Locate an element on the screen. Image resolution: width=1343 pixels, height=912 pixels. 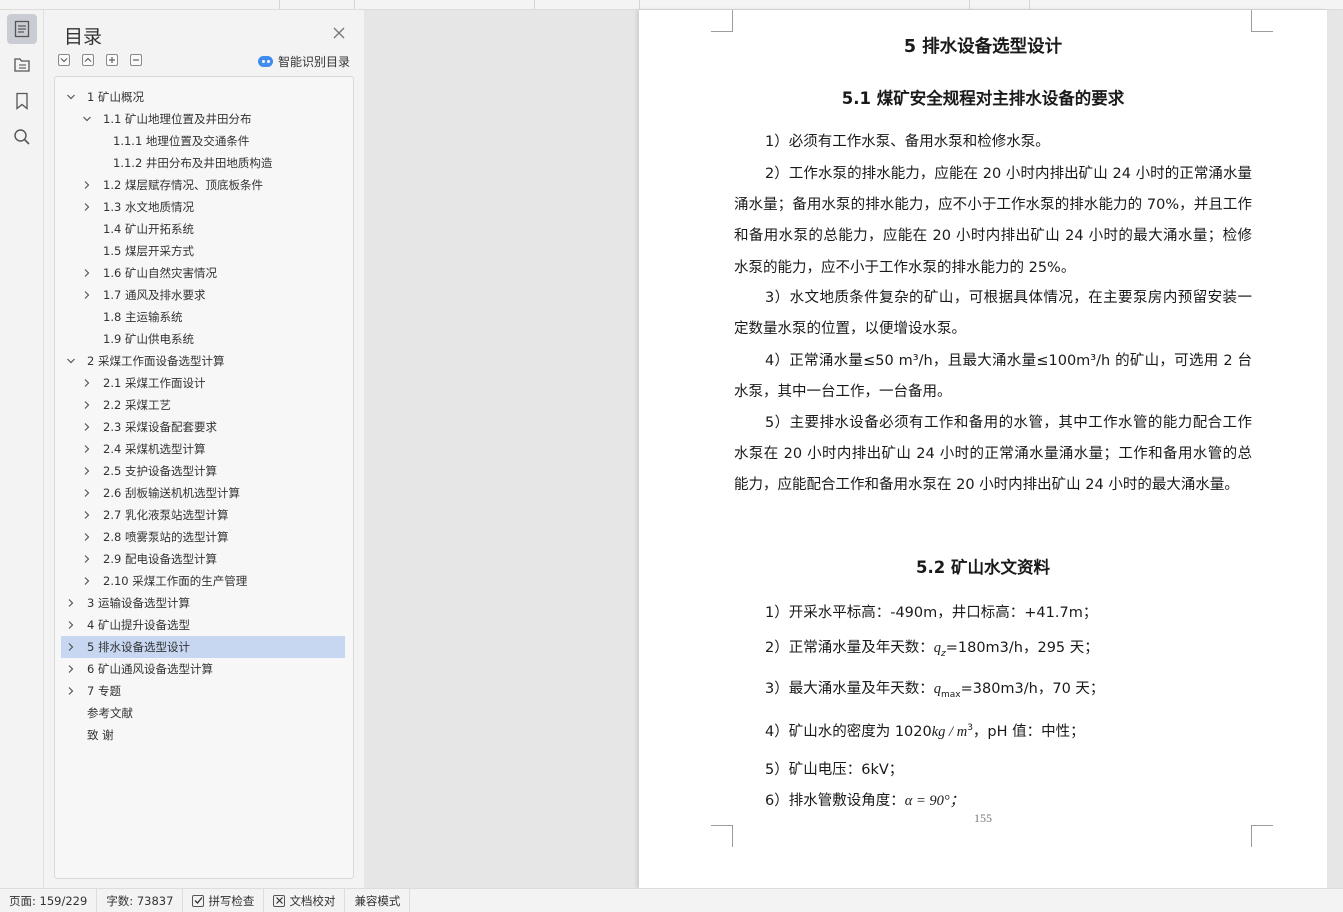
bookmark-icon is located at coordinates (22, 101).